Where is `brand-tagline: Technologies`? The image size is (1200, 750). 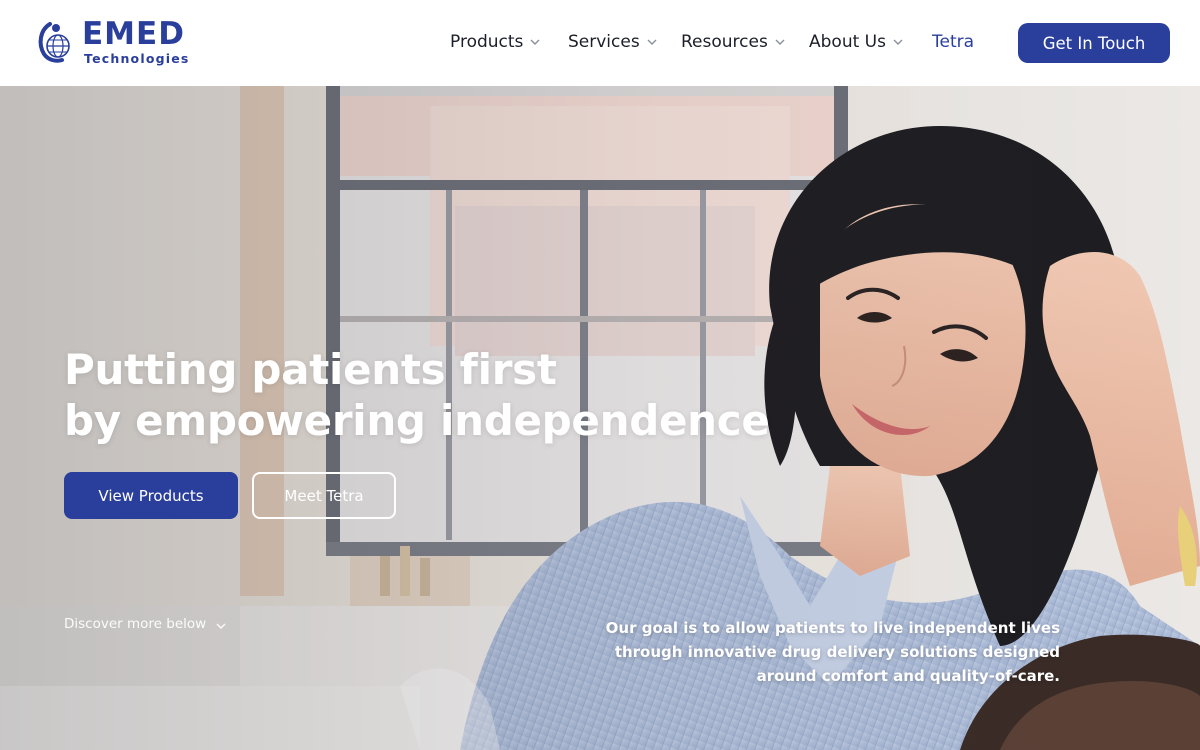 brand-tagline: Technologies is located at coordinates (137, 58).